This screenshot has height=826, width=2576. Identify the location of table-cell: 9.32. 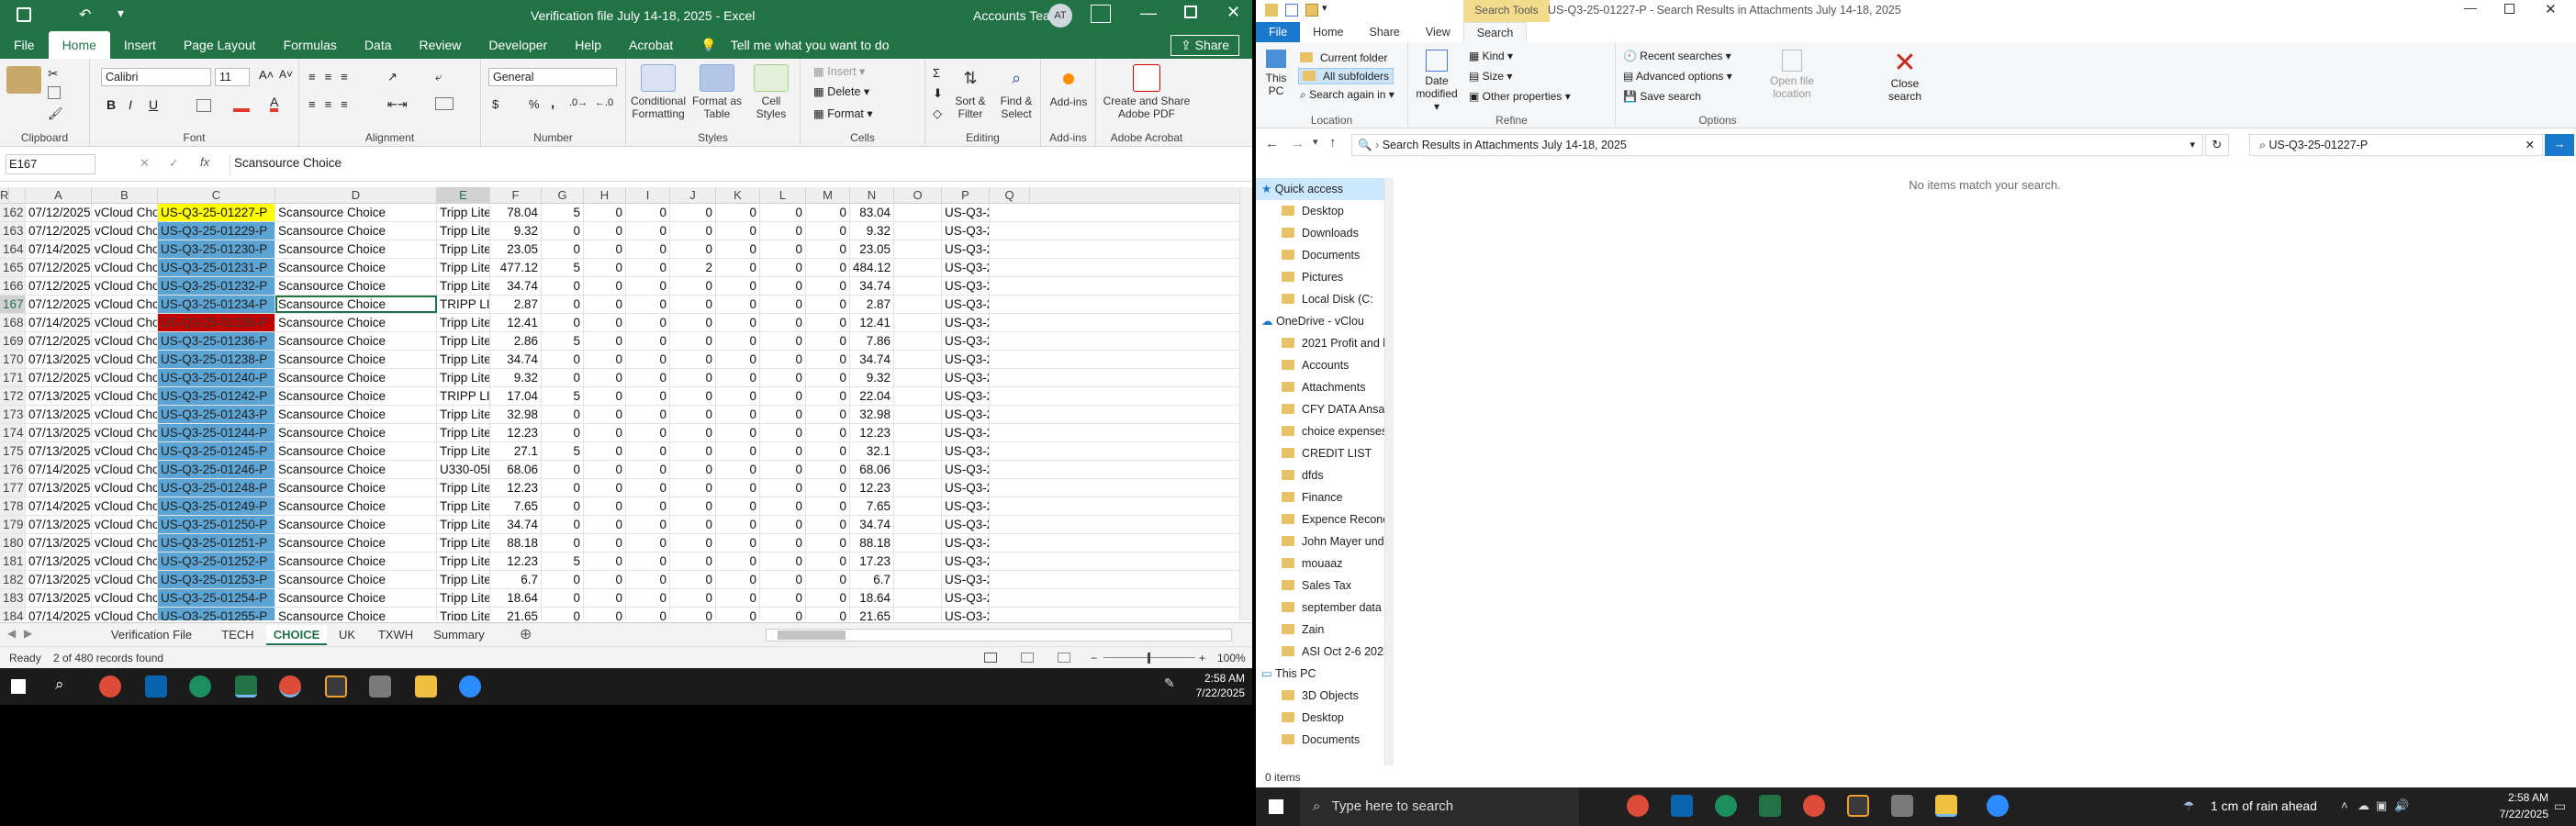
(516, 378).